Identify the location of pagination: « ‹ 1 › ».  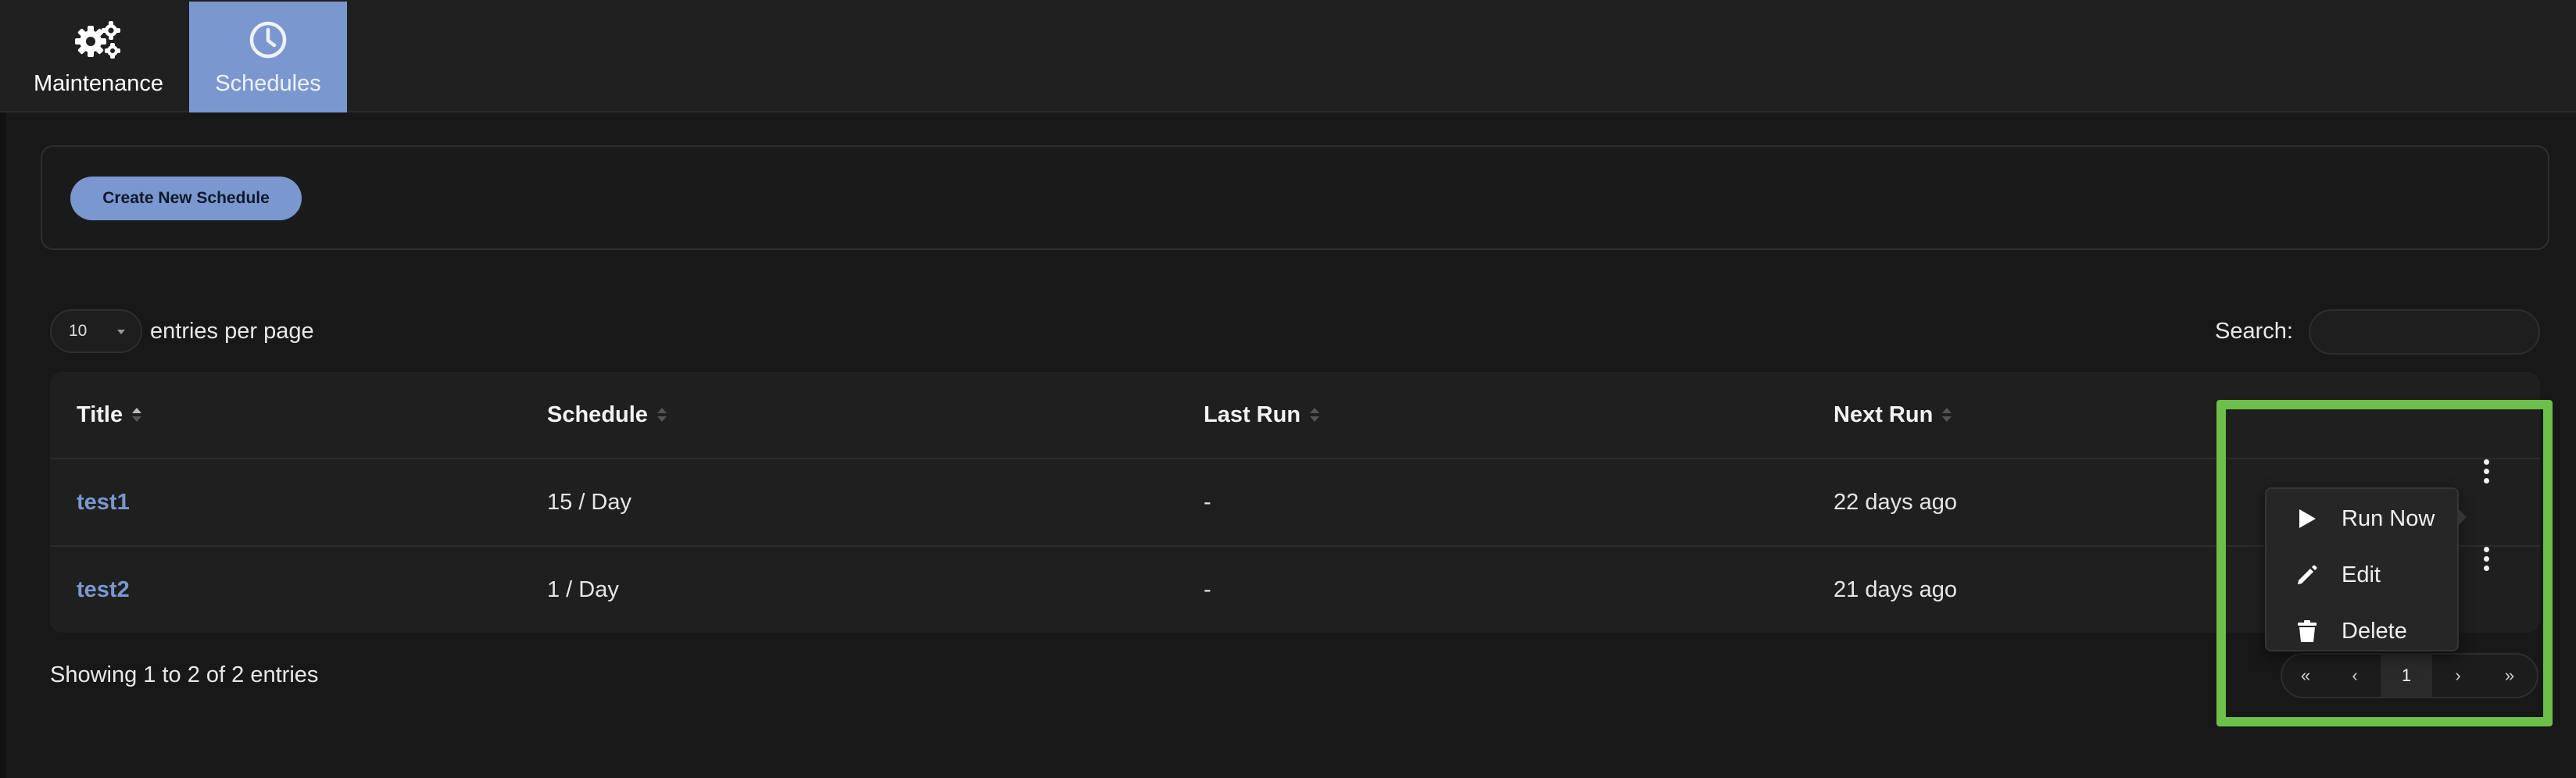
(2409, 675).